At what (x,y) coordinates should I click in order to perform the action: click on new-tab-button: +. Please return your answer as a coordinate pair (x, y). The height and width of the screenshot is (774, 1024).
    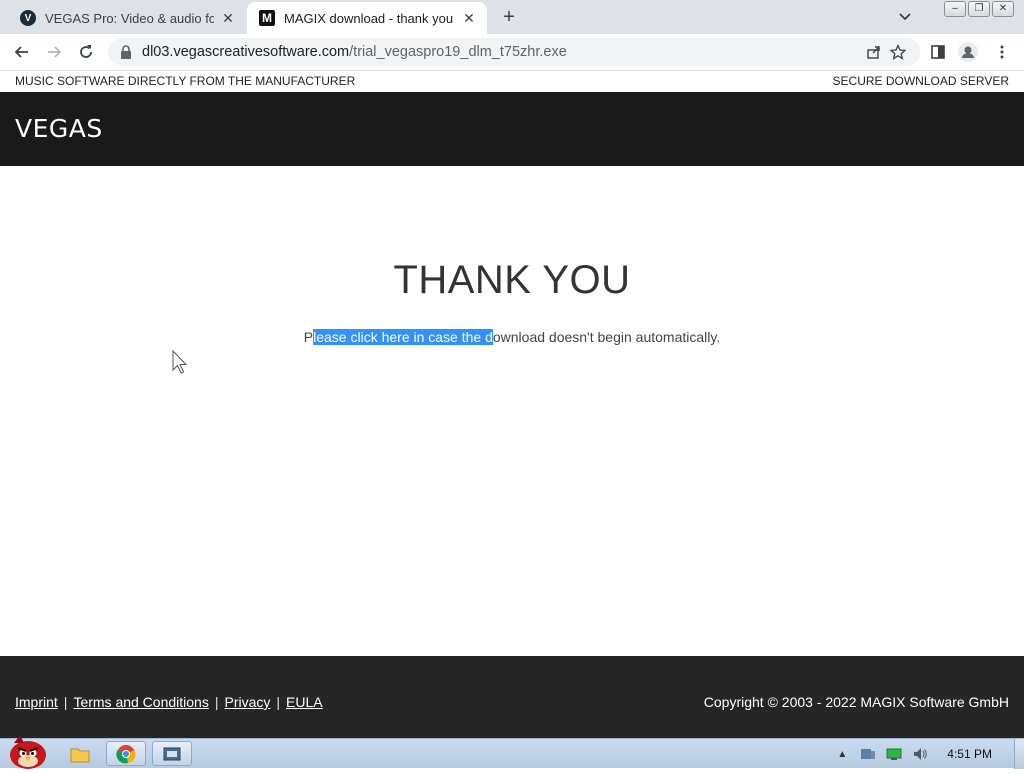
    Looking at the image, I should click on (509, 17).